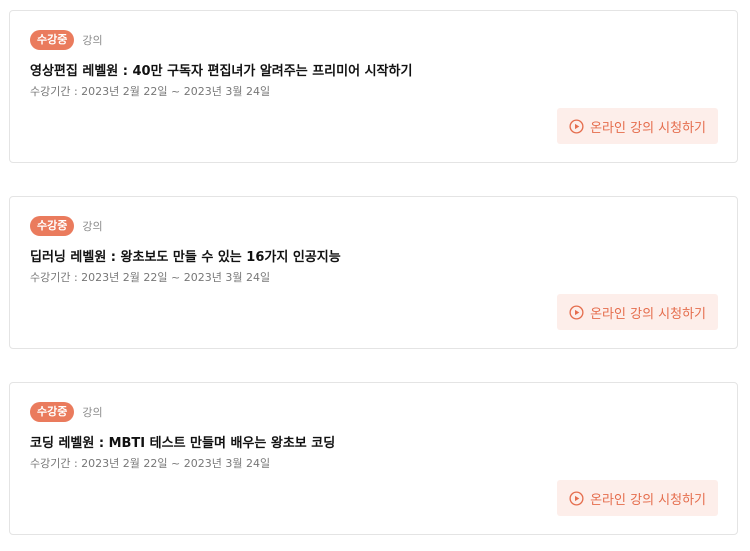 The image size is (750, 551). Describe the element at coordinates (221, 69) in the screenshot. I see `course-title: 영상편집 레벨원 : 40만 구독자 편집녀가 알려주는 프리미어 시작하기` at that location.